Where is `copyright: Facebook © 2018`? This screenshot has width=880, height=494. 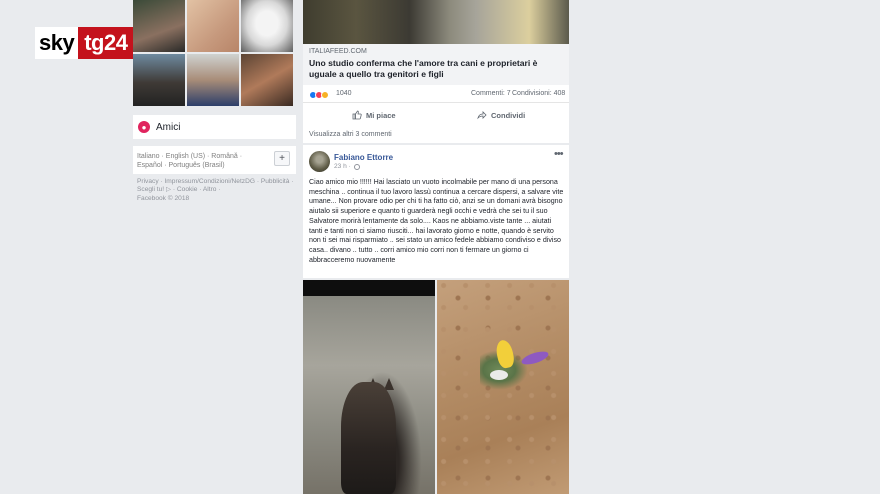 copyright: Facebook © 2018 is located at coordinates (163, 198).